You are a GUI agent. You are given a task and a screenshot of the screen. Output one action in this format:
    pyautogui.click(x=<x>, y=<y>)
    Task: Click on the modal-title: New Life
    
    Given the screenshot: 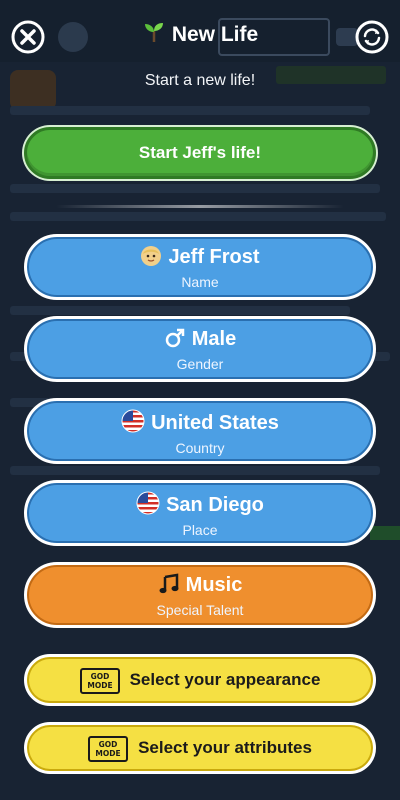 What is the action you would take?
    pyautogui.click(x=200, y=35)
    